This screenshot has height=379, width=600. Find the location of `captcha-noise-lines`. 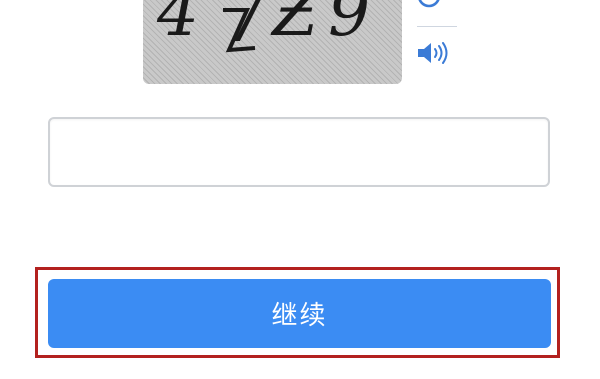

captcha-noise-lines is located at coordinates (239, 30).